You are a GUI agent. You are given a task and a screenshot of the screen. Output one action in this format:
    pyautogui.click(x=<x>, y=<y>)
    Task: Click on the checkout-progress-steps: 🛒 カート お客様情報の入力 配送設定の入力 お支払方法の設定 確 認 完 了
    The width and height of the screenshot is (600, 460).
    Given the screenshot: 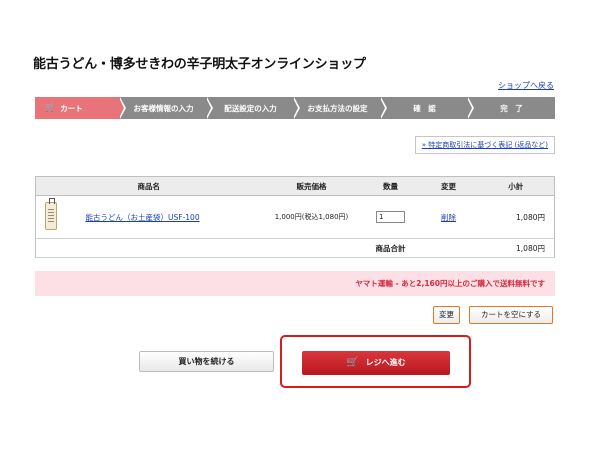 What is the action you would take?
    pyautogui.click(x=295, y=108)
    